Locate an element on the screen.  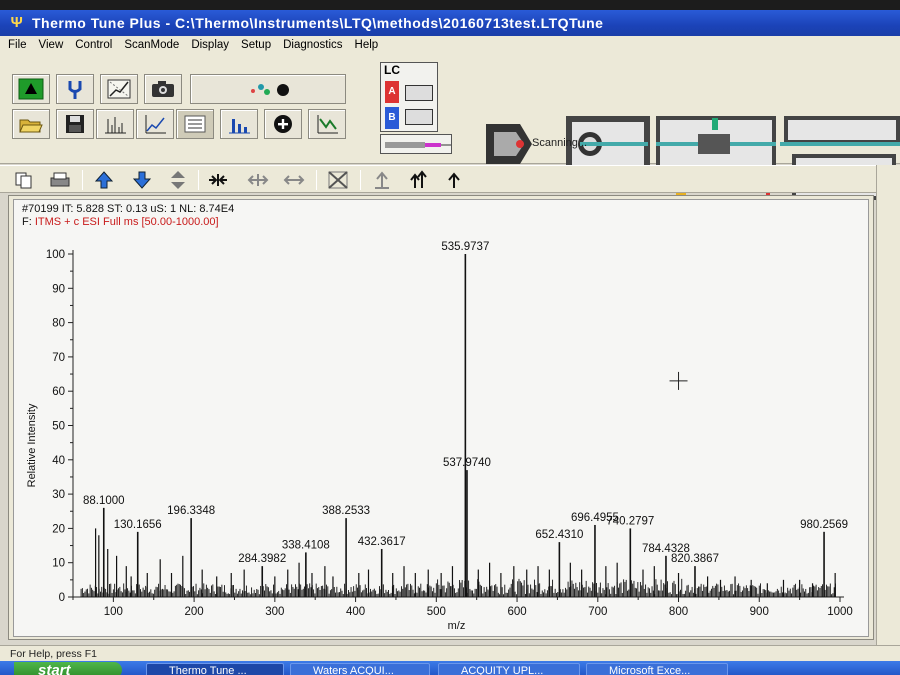
save-button is located at coordinates (75, 124).